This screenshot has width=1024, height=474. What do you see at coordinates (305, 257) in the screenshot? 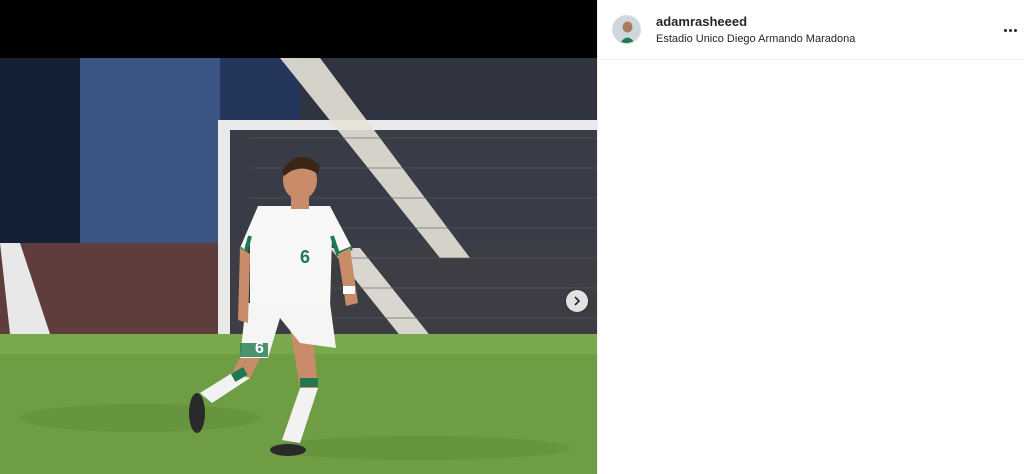
I see `jersey-number: 6` at bounding box center [305, 257].